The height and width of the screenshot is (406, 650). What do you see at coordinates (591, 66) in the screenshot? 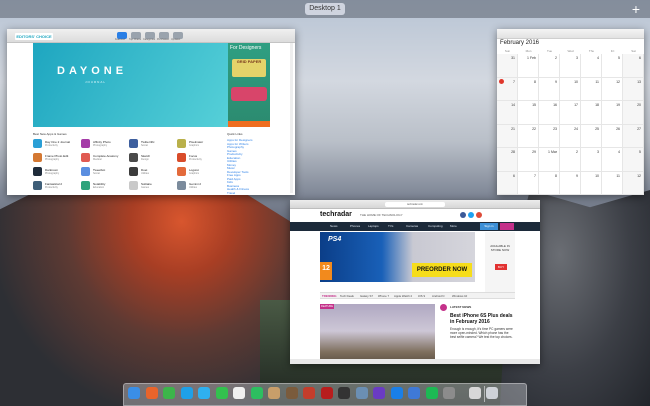
I see `calendar-day-cell: 4` at bounding box center [591, 66].